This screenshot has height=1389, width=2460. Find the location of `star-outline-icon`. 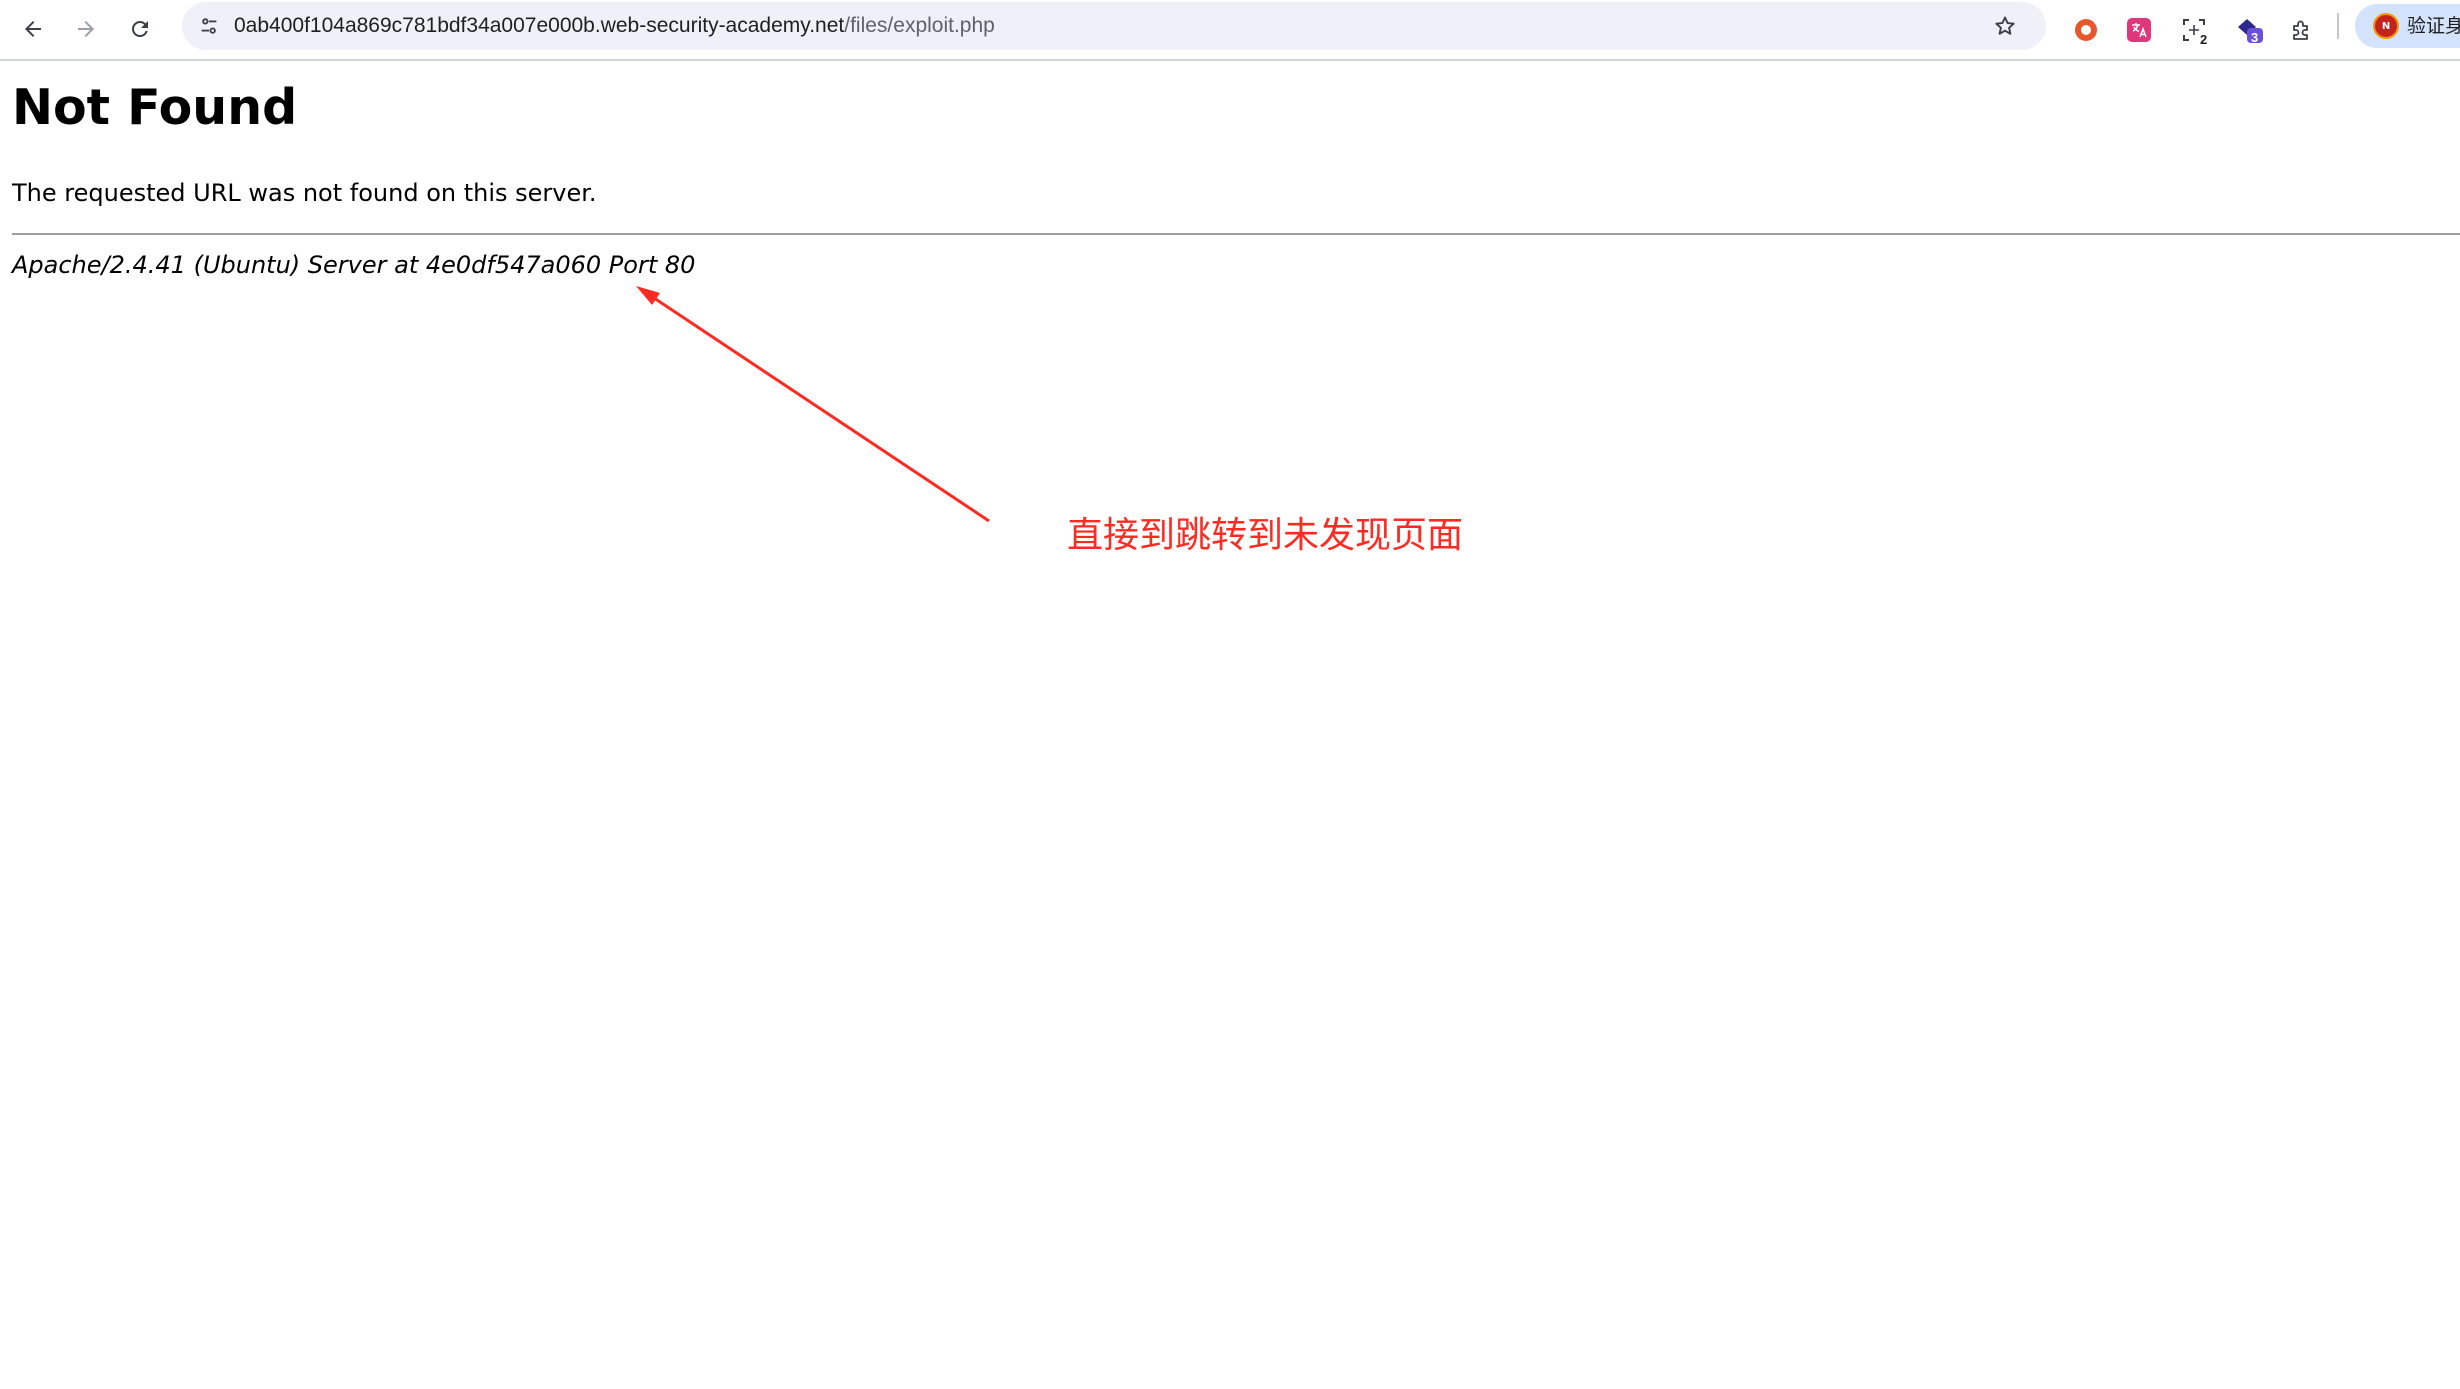

star-outline-icon is located at coordinates (2005, 25).